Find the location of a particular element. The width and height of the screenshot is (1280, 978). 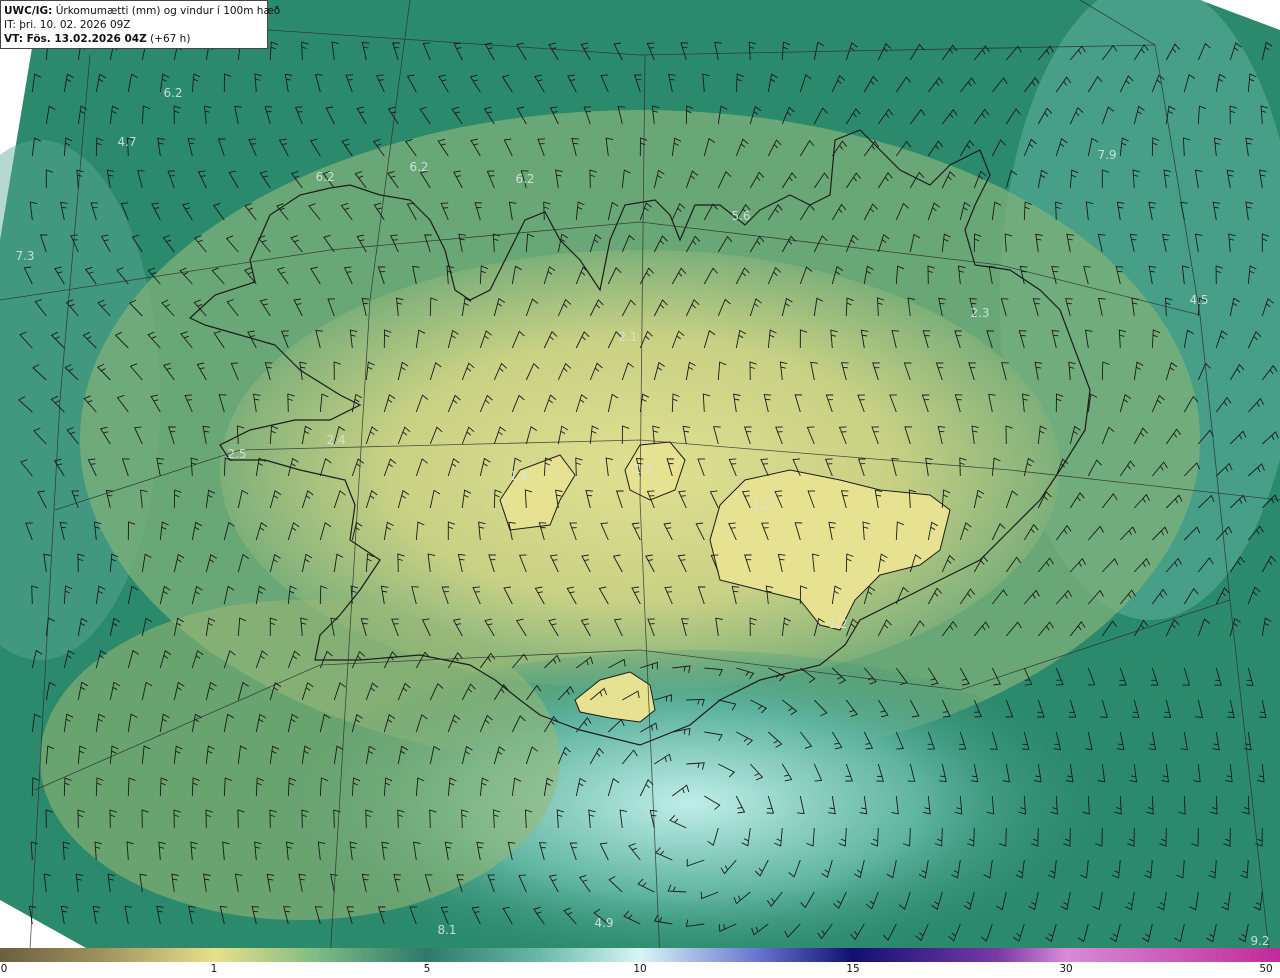

colorbar is located at coordinates (640, 955).